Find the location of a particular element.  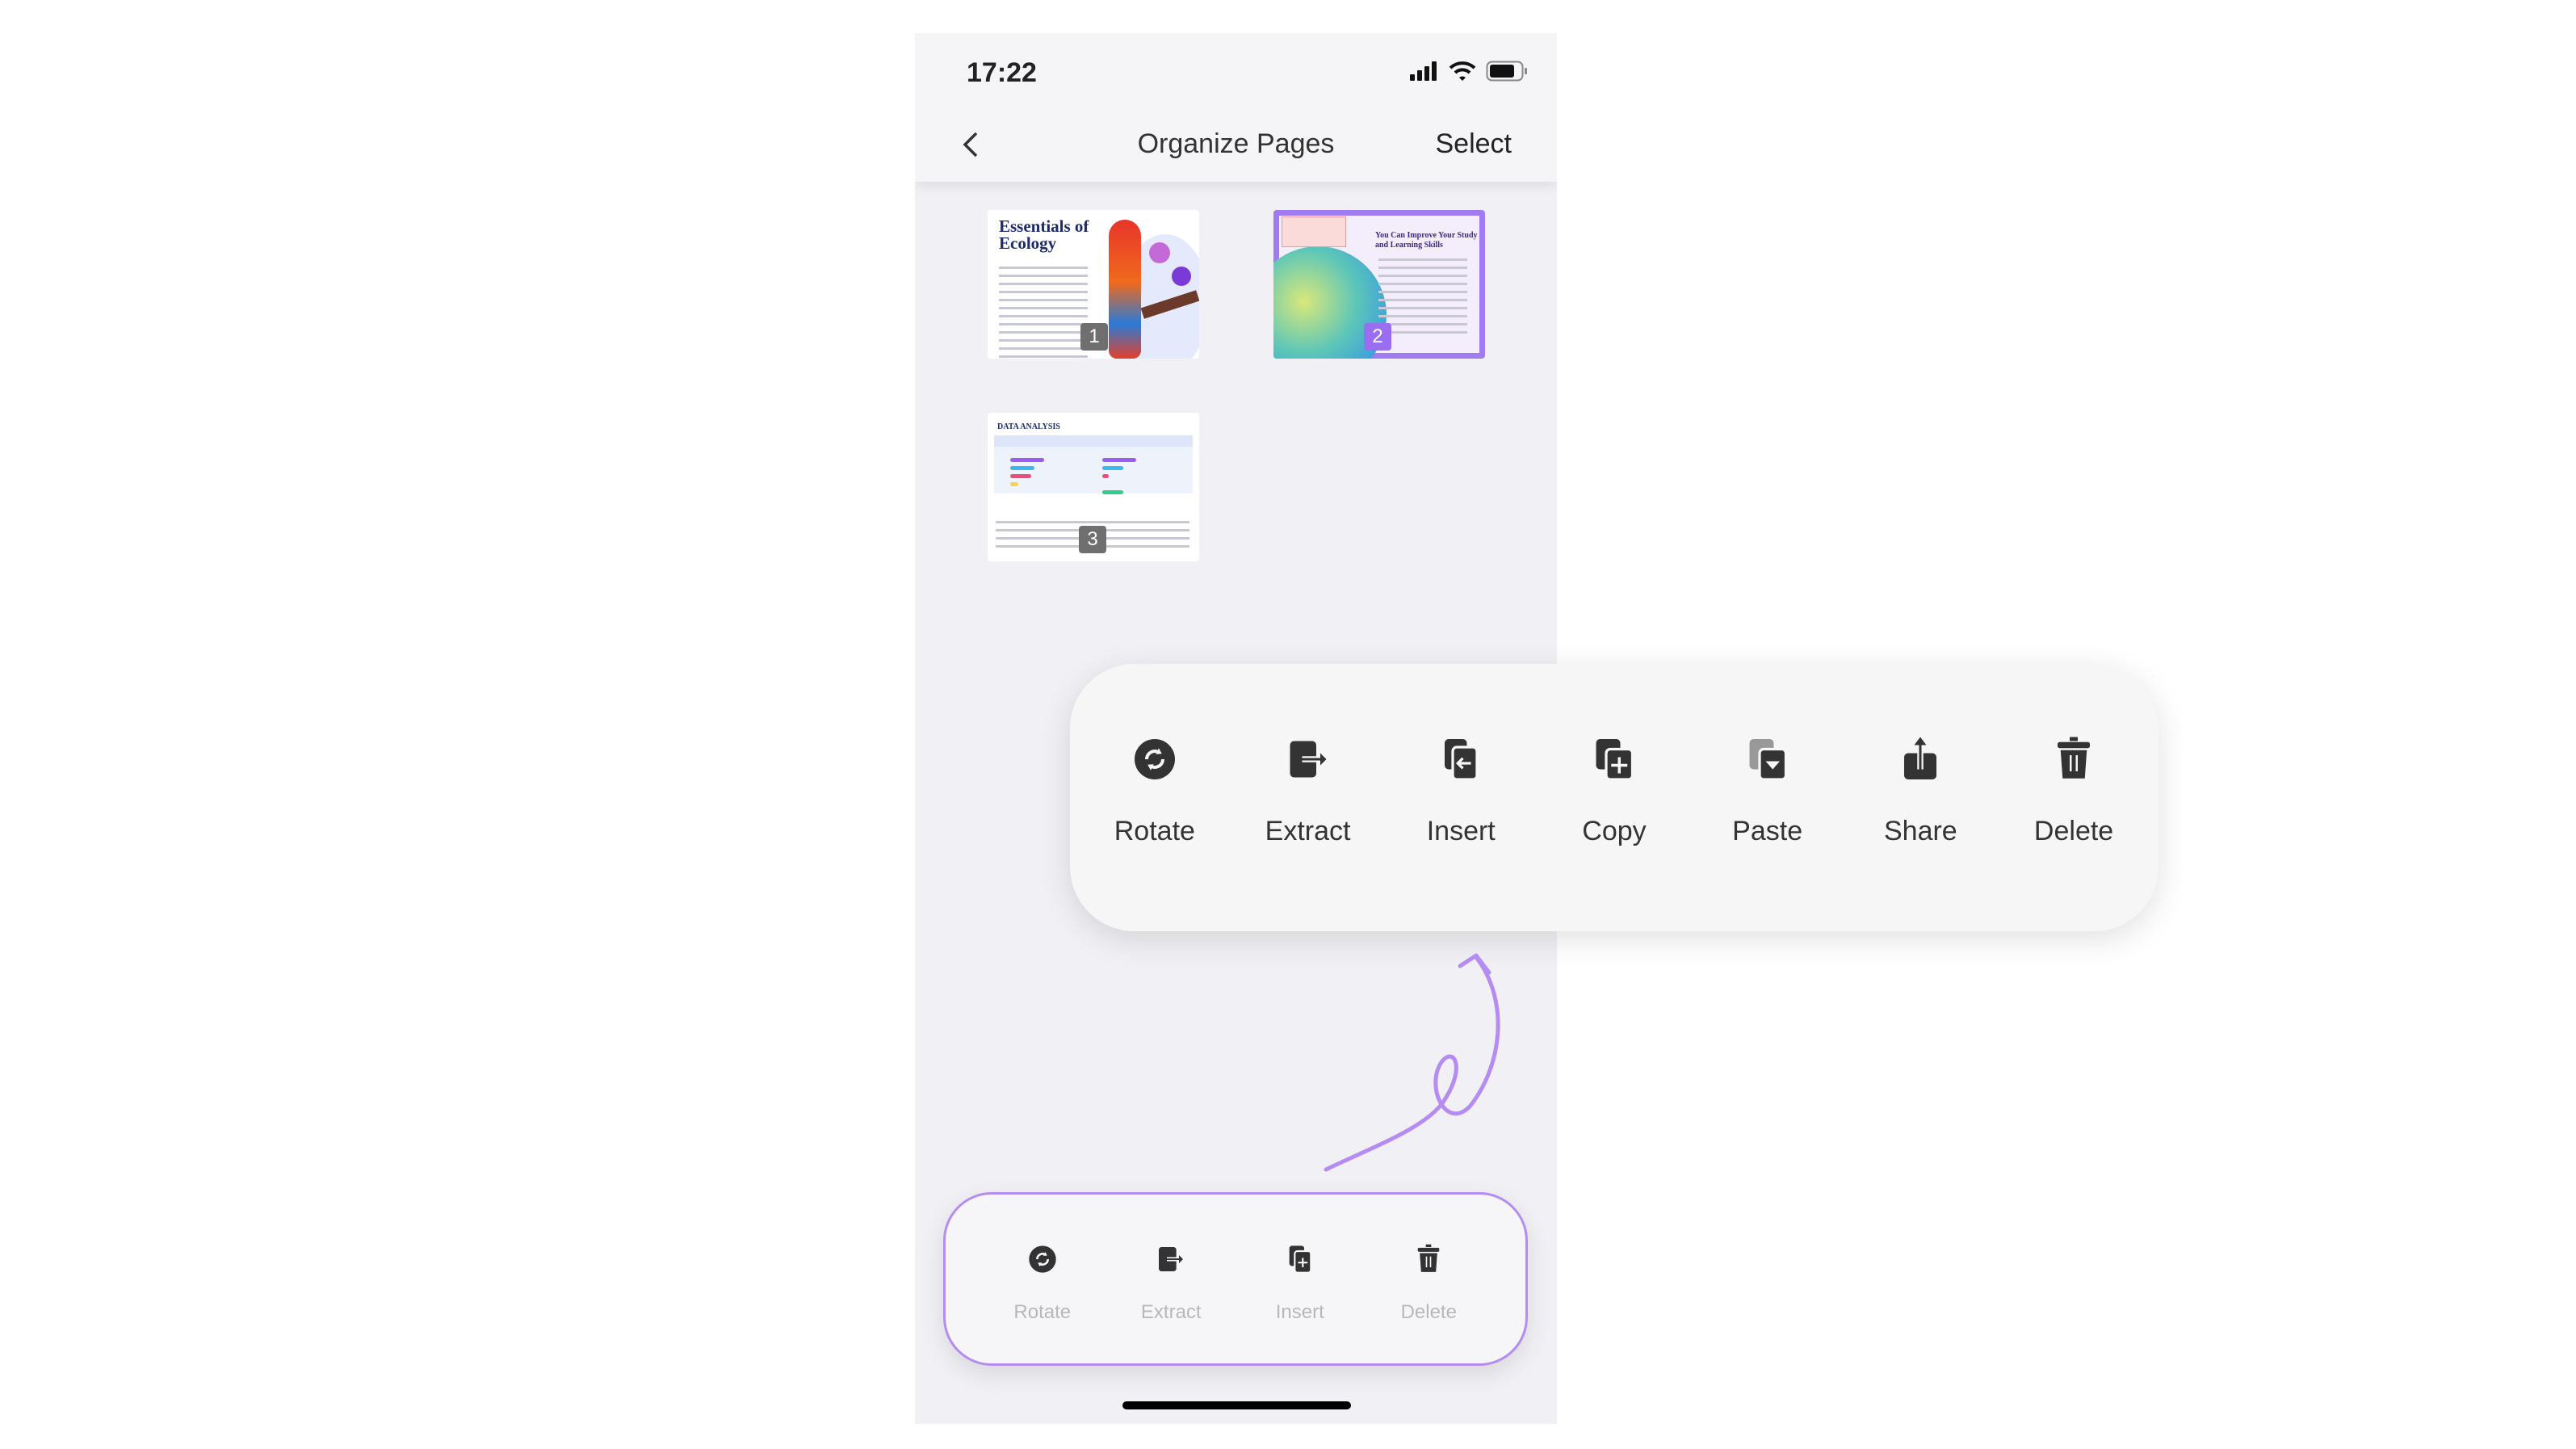

toolbar-delete-button: Delete is located at coordinates (1428, 1279).